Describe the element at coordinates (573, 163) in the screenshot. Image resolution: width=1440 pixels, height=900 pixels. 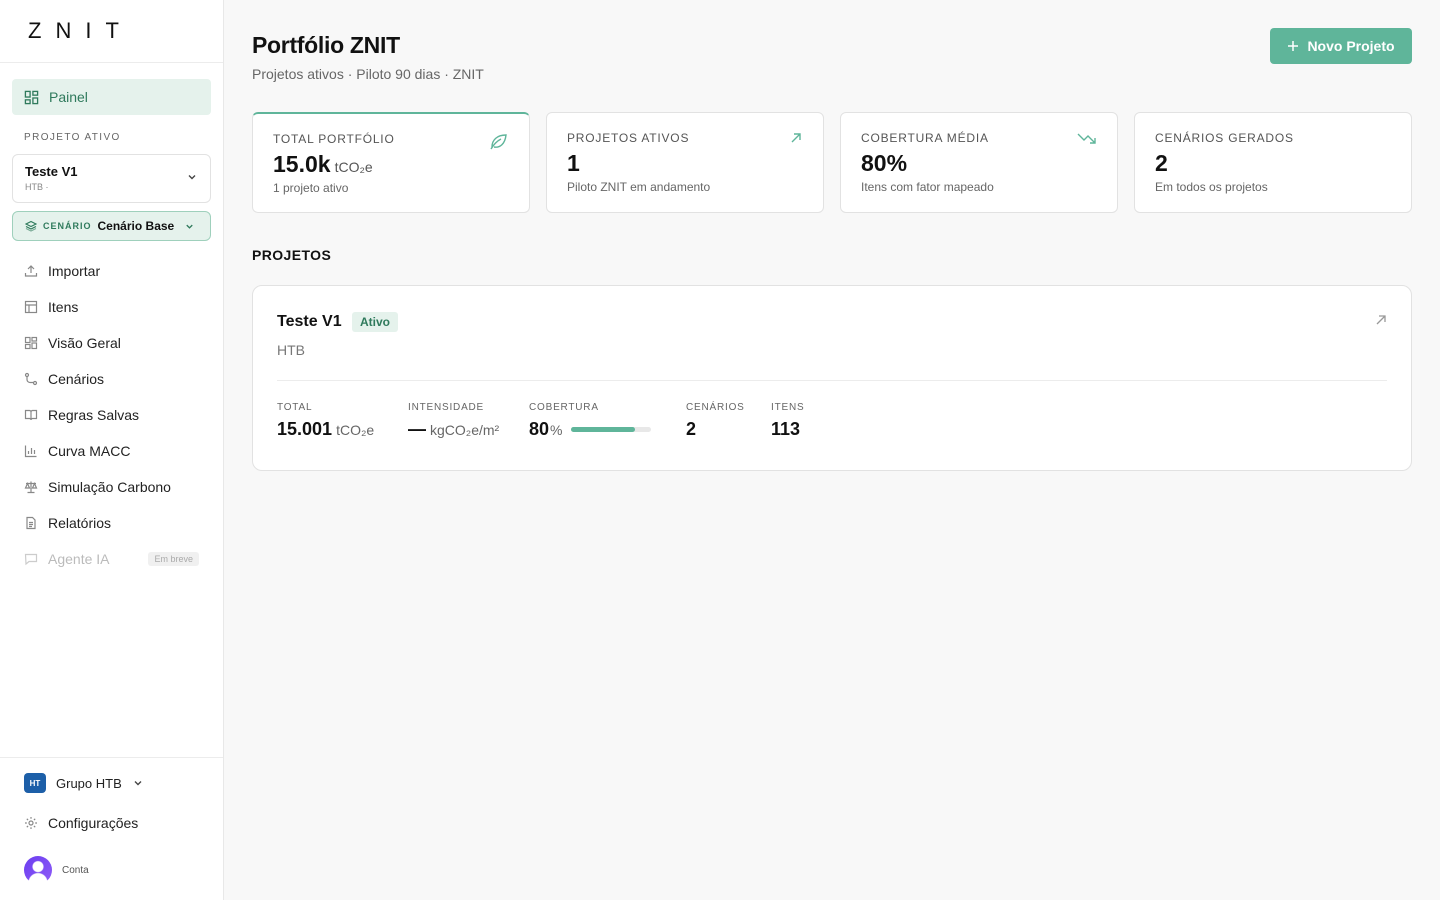
I see `kpi-value: 1` at that location.